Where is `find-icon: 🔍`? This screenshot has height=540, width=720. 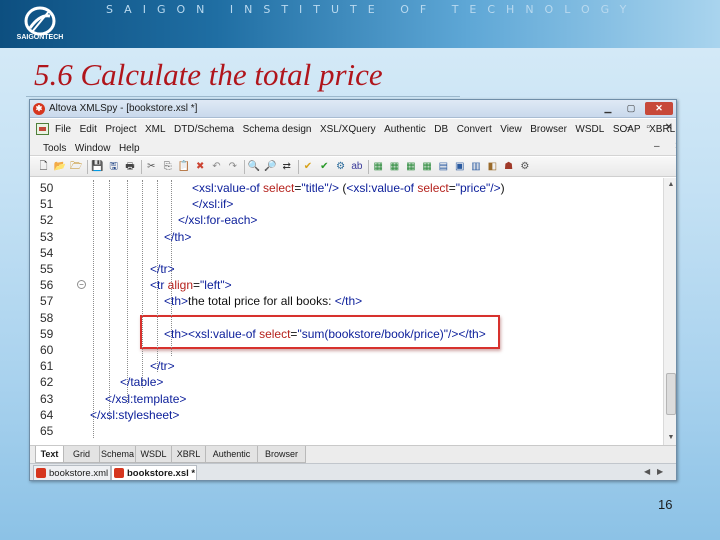
find-icon: 🔍 is located at coordinates (254, 166).